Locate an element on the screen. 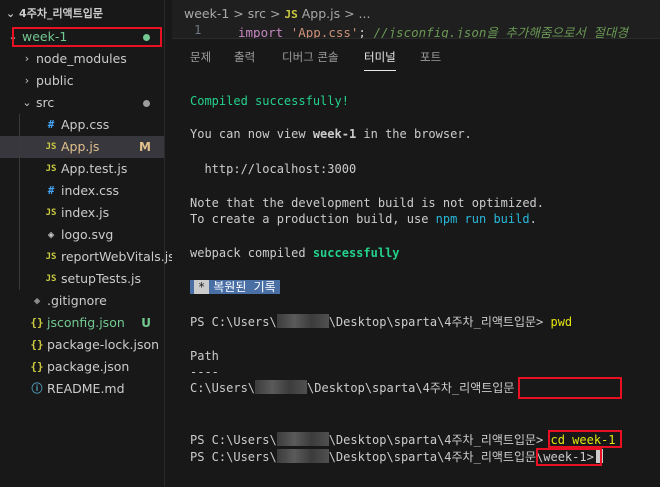 This screenshot has height=487, width=660. terminal-line: You can now view week-1 in the browser. is located at coordinates (331, 134).